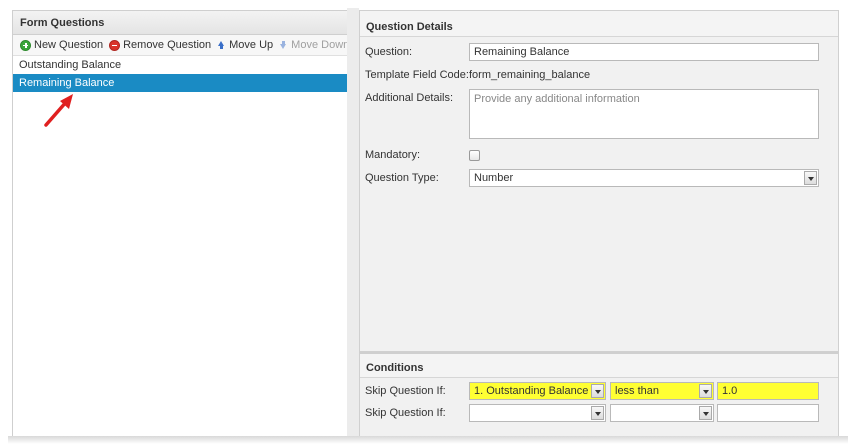  I want to click on question-type-label: Question Type:, so click(402, 178).